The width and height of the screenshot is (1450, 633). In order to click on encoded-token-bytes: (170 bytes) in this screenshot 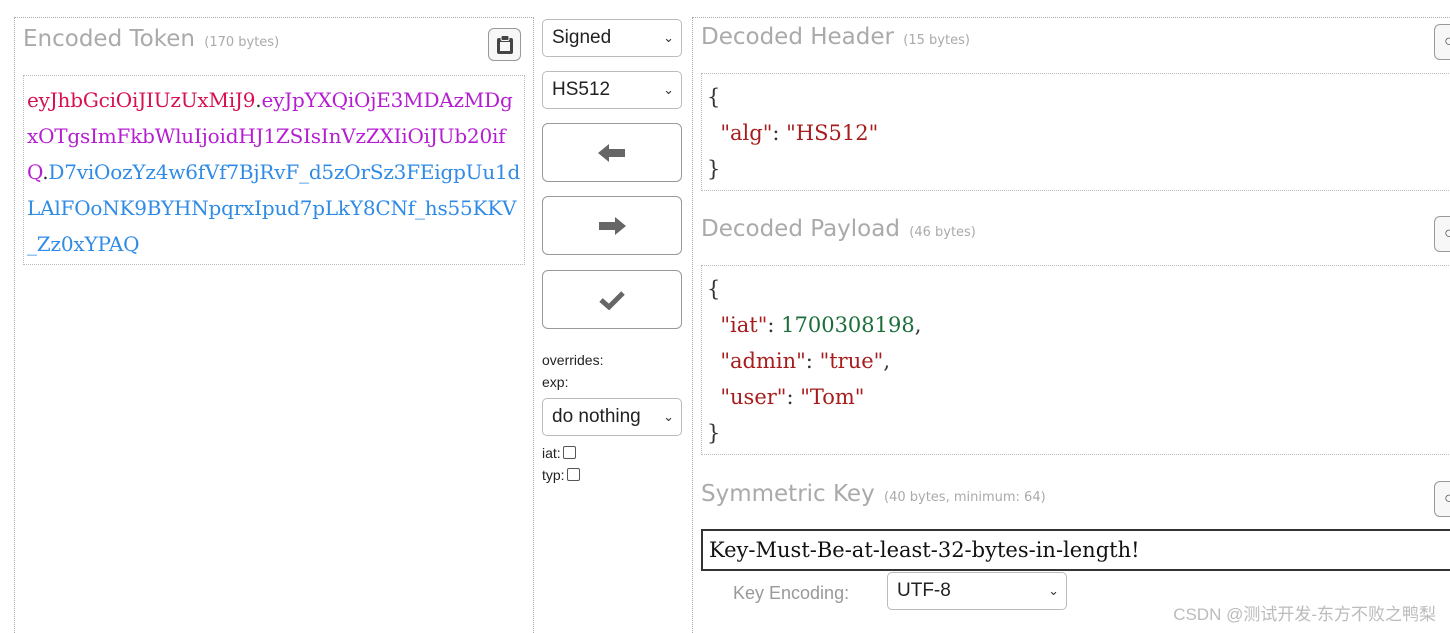, I will do `click(242, 42)`.